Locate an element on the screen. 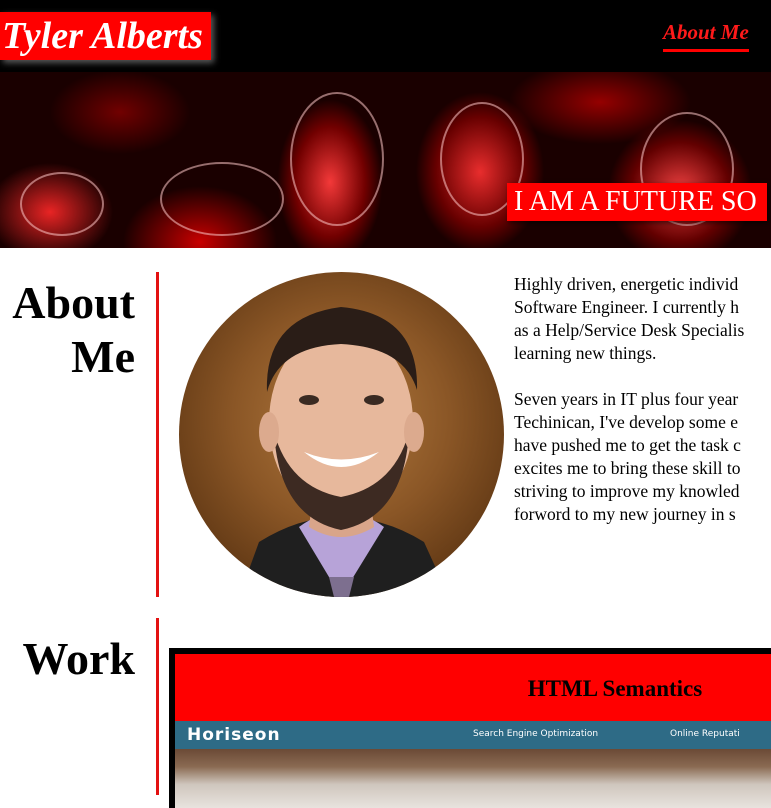  about-line: Software Engineer. I currently h is located at coordinates (626, 307).